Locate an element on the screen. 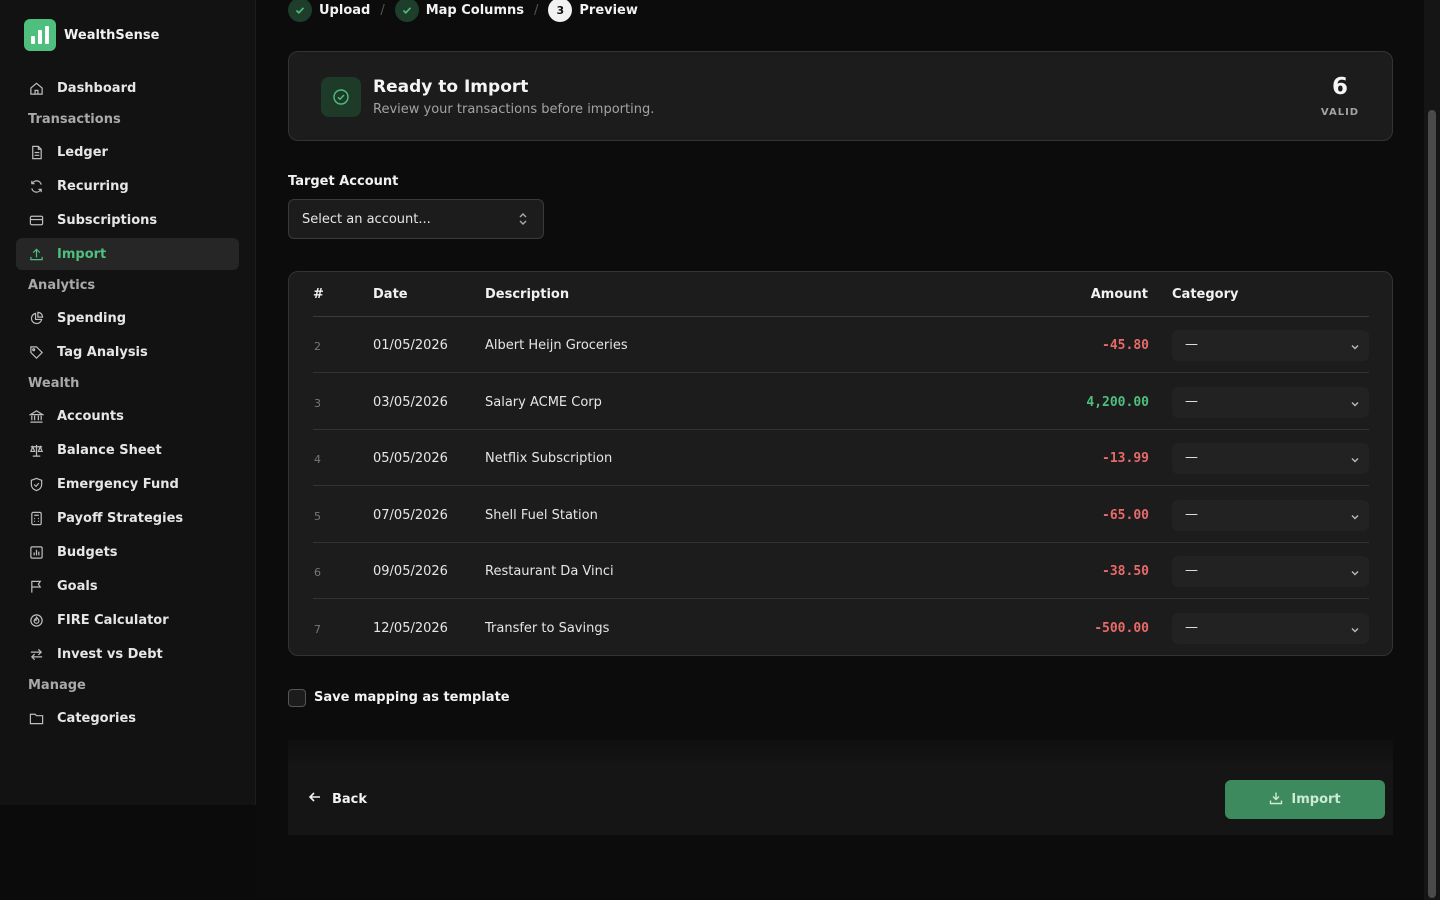 The image size is (1440, 900). calculator-icon is located at coordinates (36, 518).